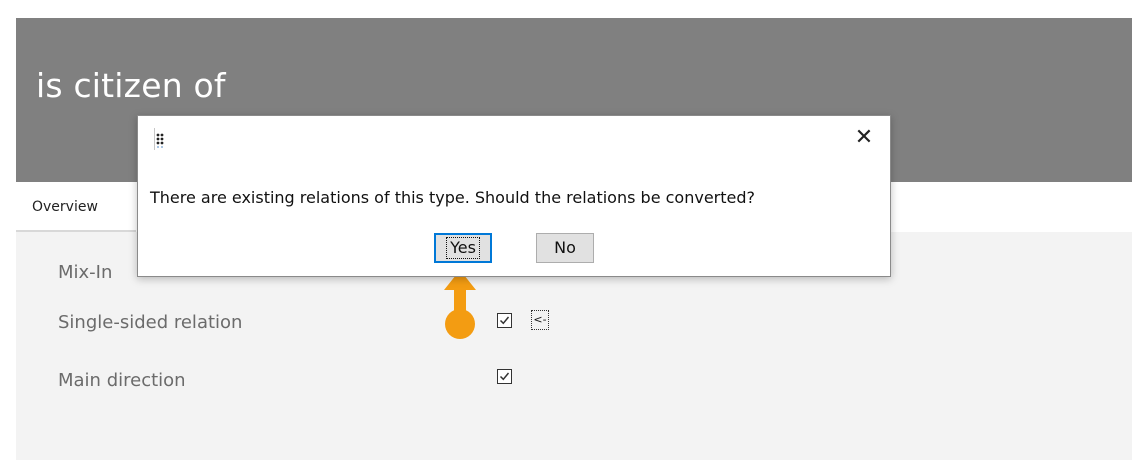 Image resolution: width=1132 pixels, height=460 pixels. What do you see at coordinates (85, 272) in the screenshot?
I see `mixin-label: Mix-In` at bounding box center [85, 272].